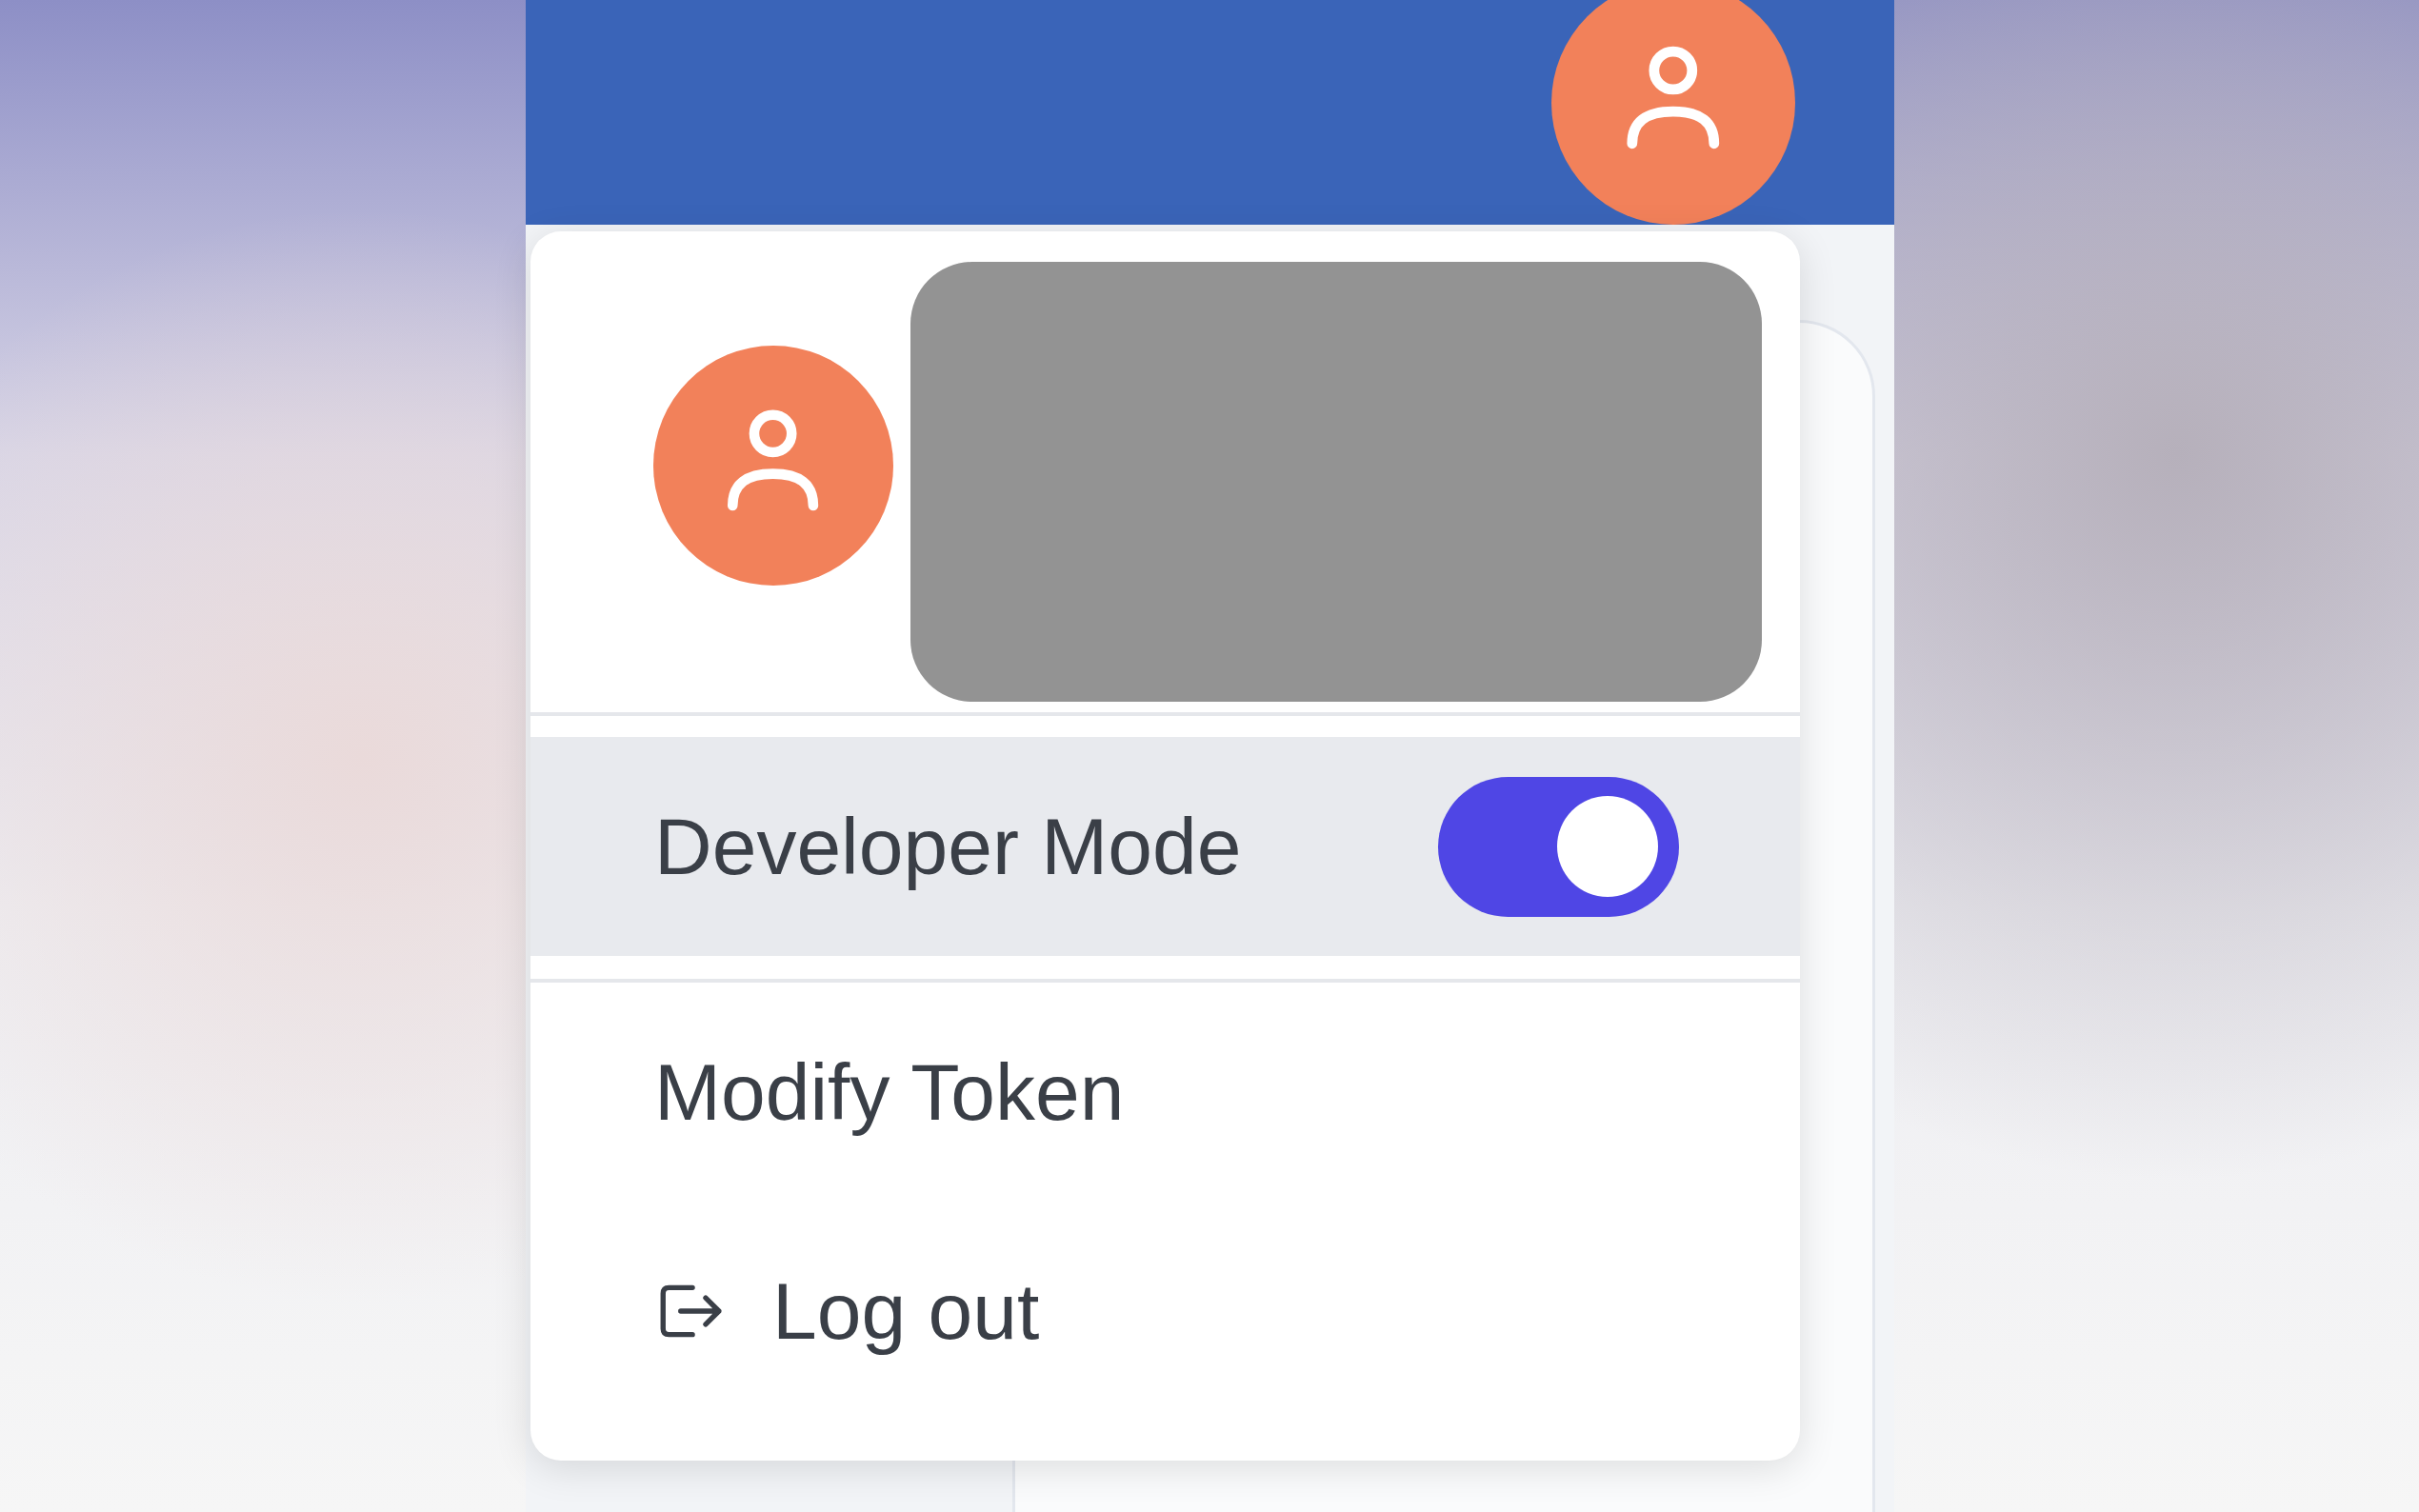 The width and height of the screenshot is (2419, 1512). I want to click on menu-item-label: Log out, so click(906, 1311).